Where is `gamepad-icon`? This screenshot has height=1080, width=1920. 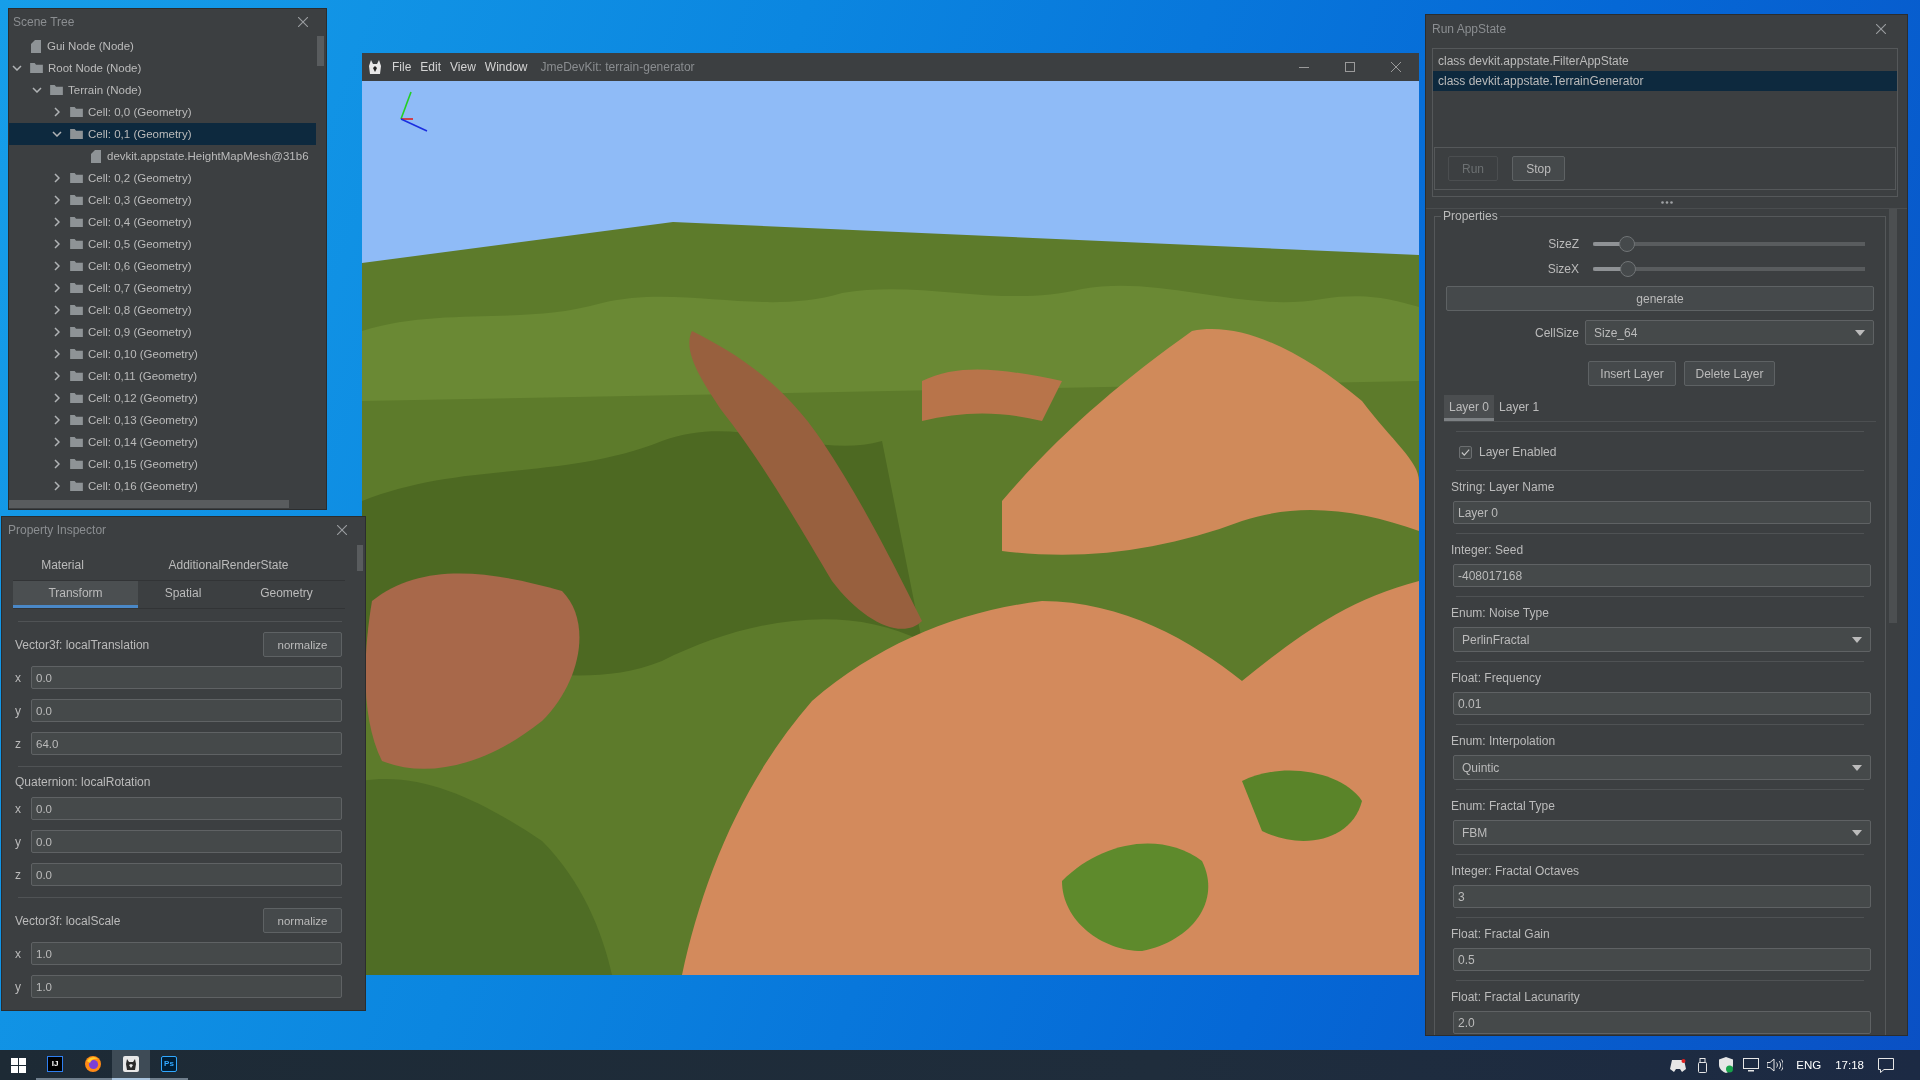 gamepad-icon is located at coordinates (1678, 1065).